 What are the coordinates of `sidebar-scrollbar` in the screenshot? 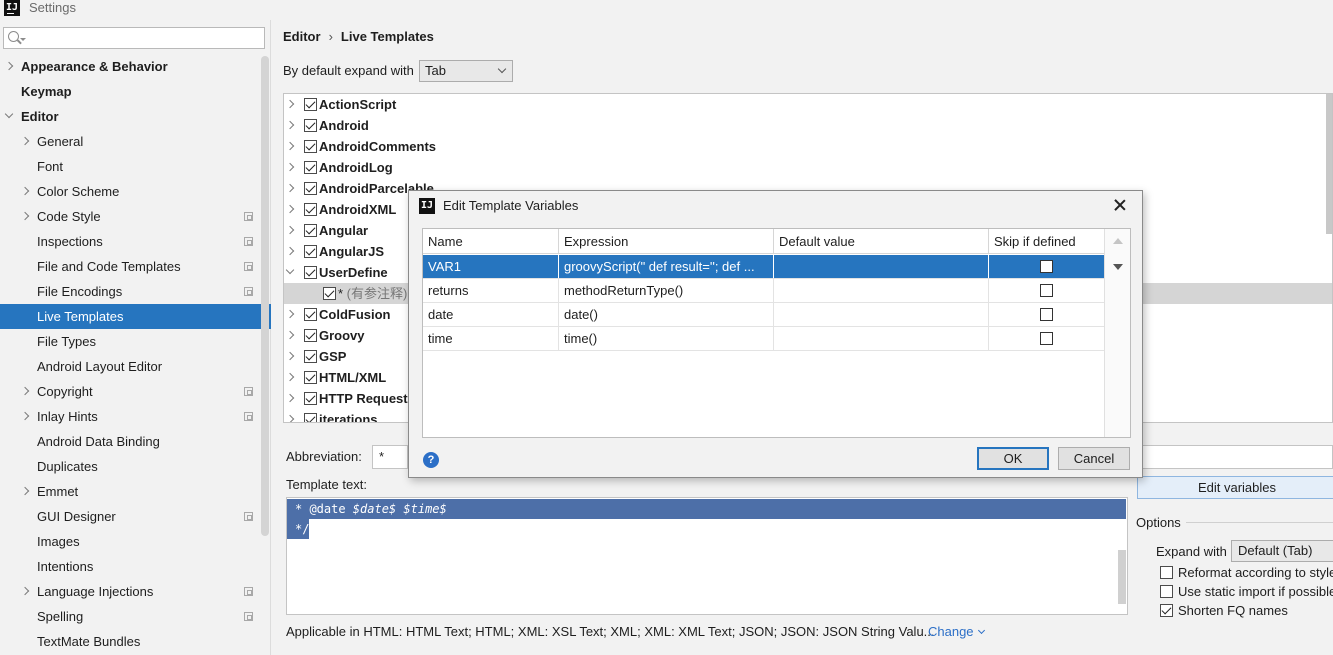 It's located at (265, 296).